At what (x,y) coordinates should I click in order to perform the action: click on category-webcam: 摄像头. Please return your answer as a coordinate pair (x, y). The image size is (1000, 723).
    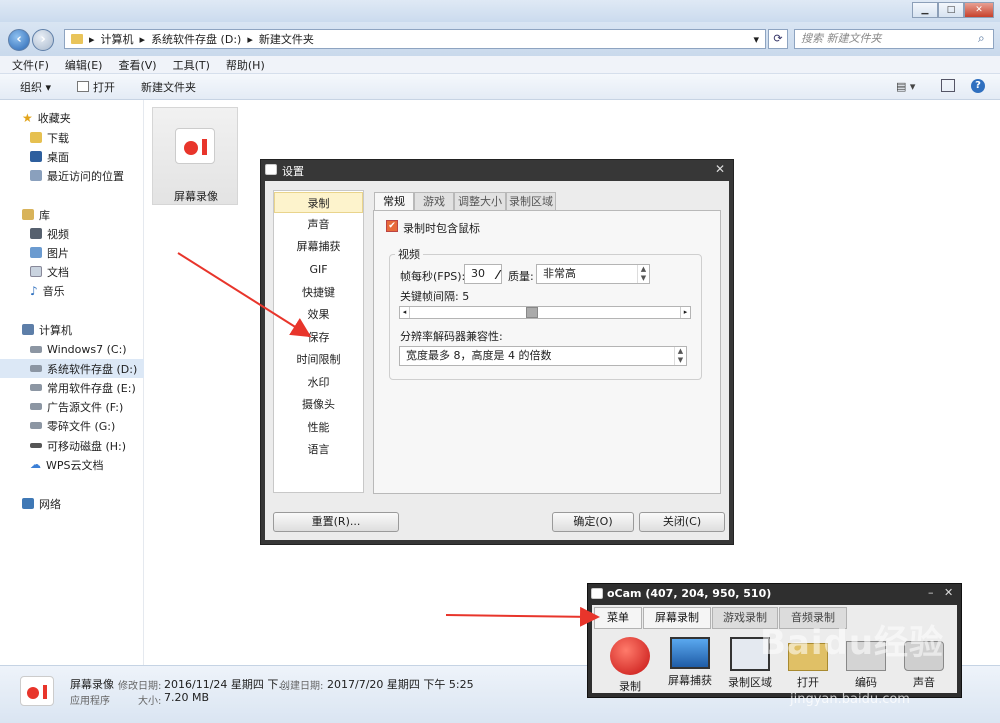
    Looking at the image, I should click on (318, 404).